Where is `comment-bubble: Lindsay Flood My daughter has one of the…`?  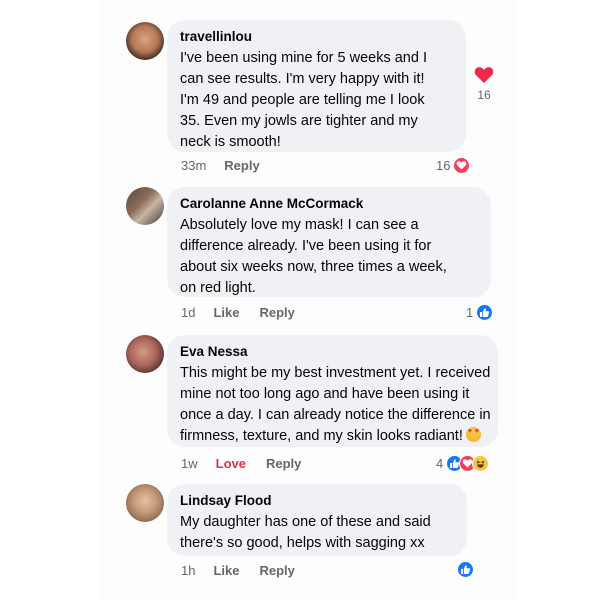 comment-bubble: Lindsay Flood My daughter has one of the… is located at coordinates (317, 520).